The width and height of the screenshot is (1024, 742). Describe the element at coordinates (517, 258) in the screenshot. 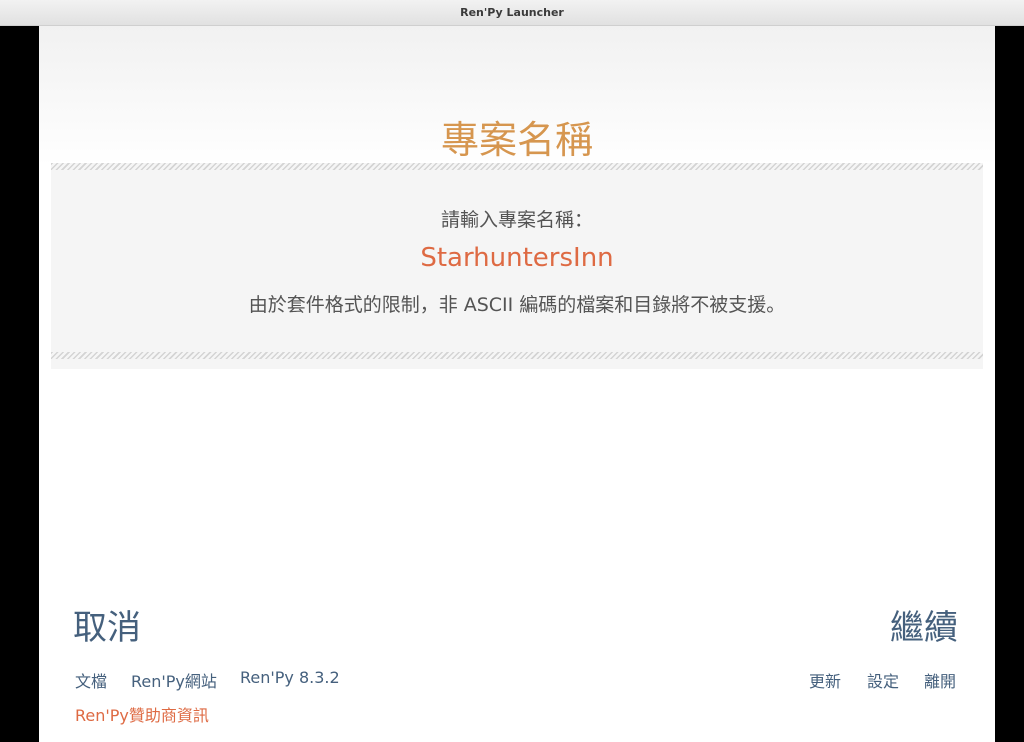

I see `project-name-input: StarhuntersInn` at that location.